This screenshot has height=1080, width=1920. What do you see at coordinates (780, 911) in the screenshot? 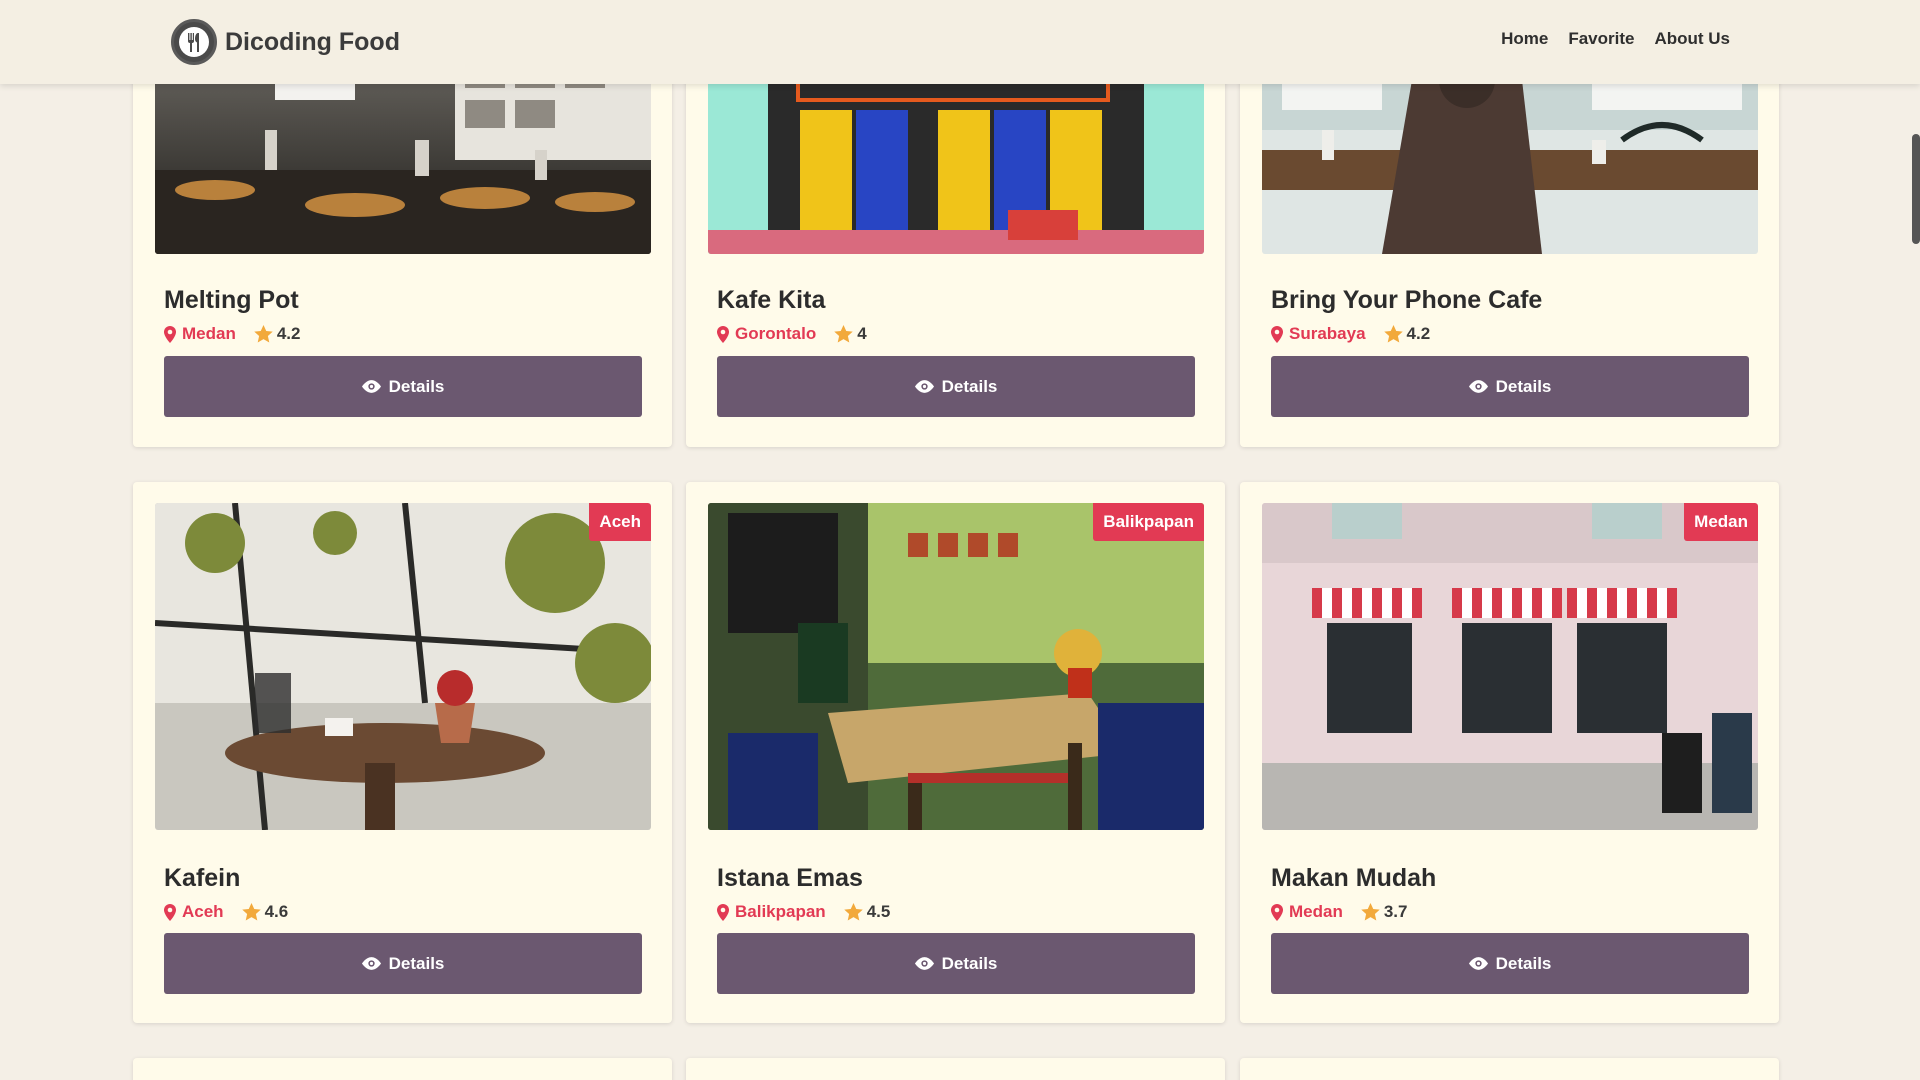
I see `restaurant-city: Balikpapan` at bounding box center [780, 911].